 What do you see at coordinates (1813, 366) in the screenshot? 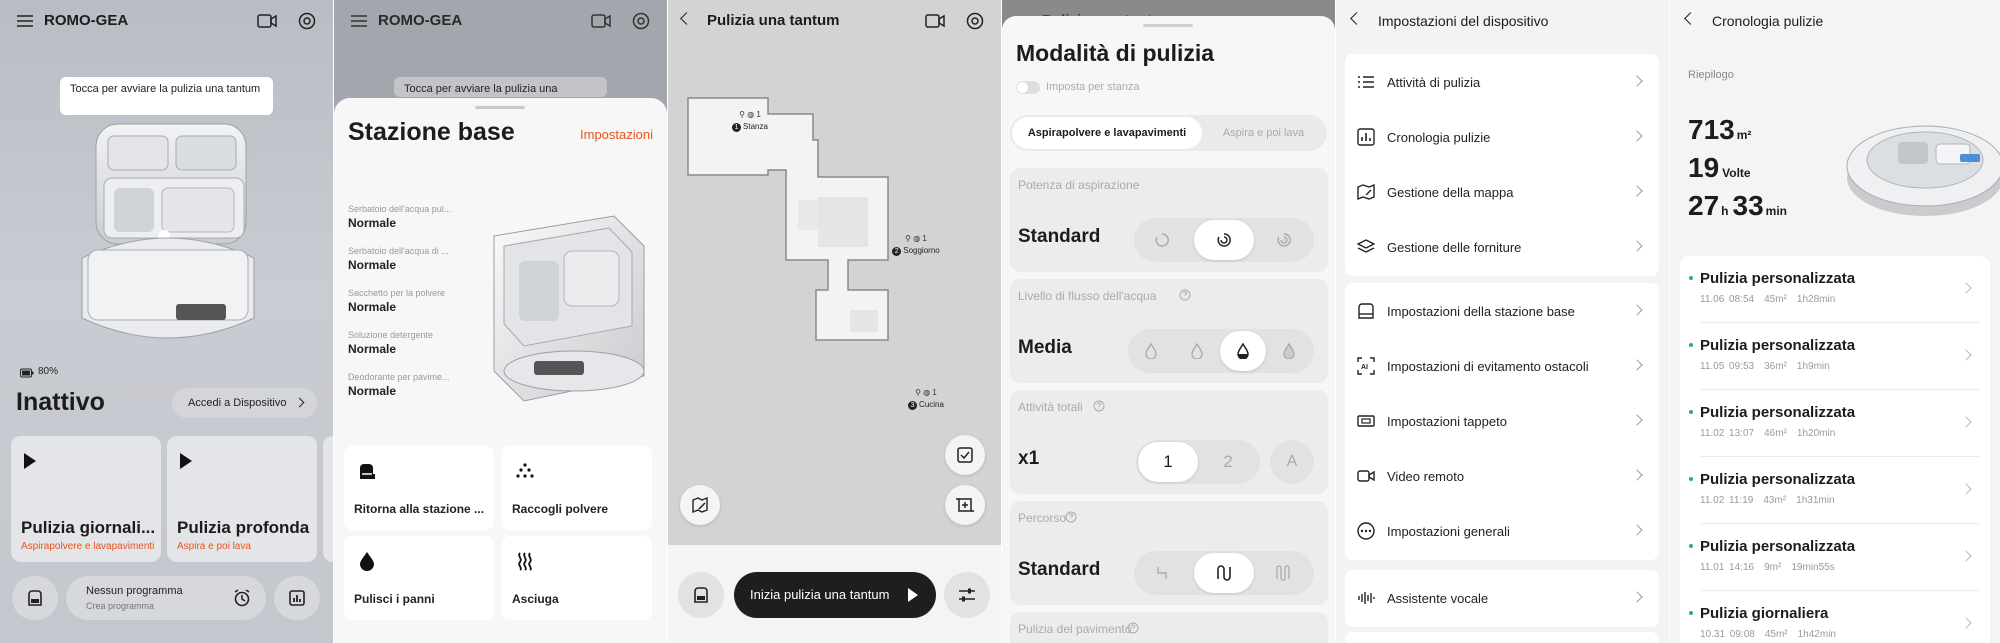
I see `history-duration: 1h9min` at bounding box center [1813, 366].